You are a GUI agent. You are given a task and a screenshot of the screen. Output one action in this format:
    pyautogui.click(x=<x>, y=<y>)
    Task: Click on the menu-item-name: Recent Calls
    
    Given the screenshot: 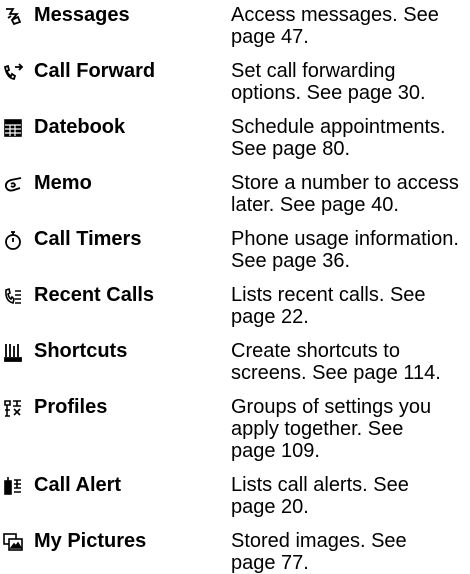 What is the action you would take?
    pyautogui.click(x=94, y=295)
    